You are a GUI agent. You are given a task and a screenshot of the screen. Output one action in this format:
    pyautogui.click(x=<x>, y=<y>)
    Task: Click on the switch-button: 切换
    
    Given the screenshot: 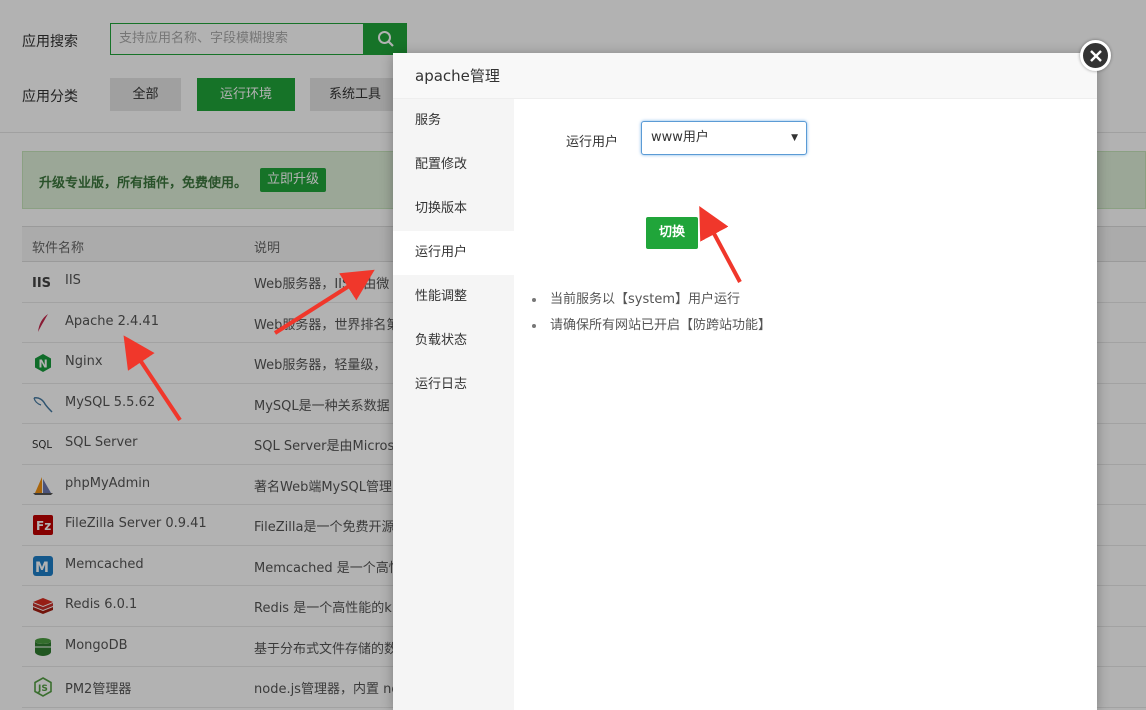 What is the action you would take?
    pyautogui.click(x=672, y=233)
    